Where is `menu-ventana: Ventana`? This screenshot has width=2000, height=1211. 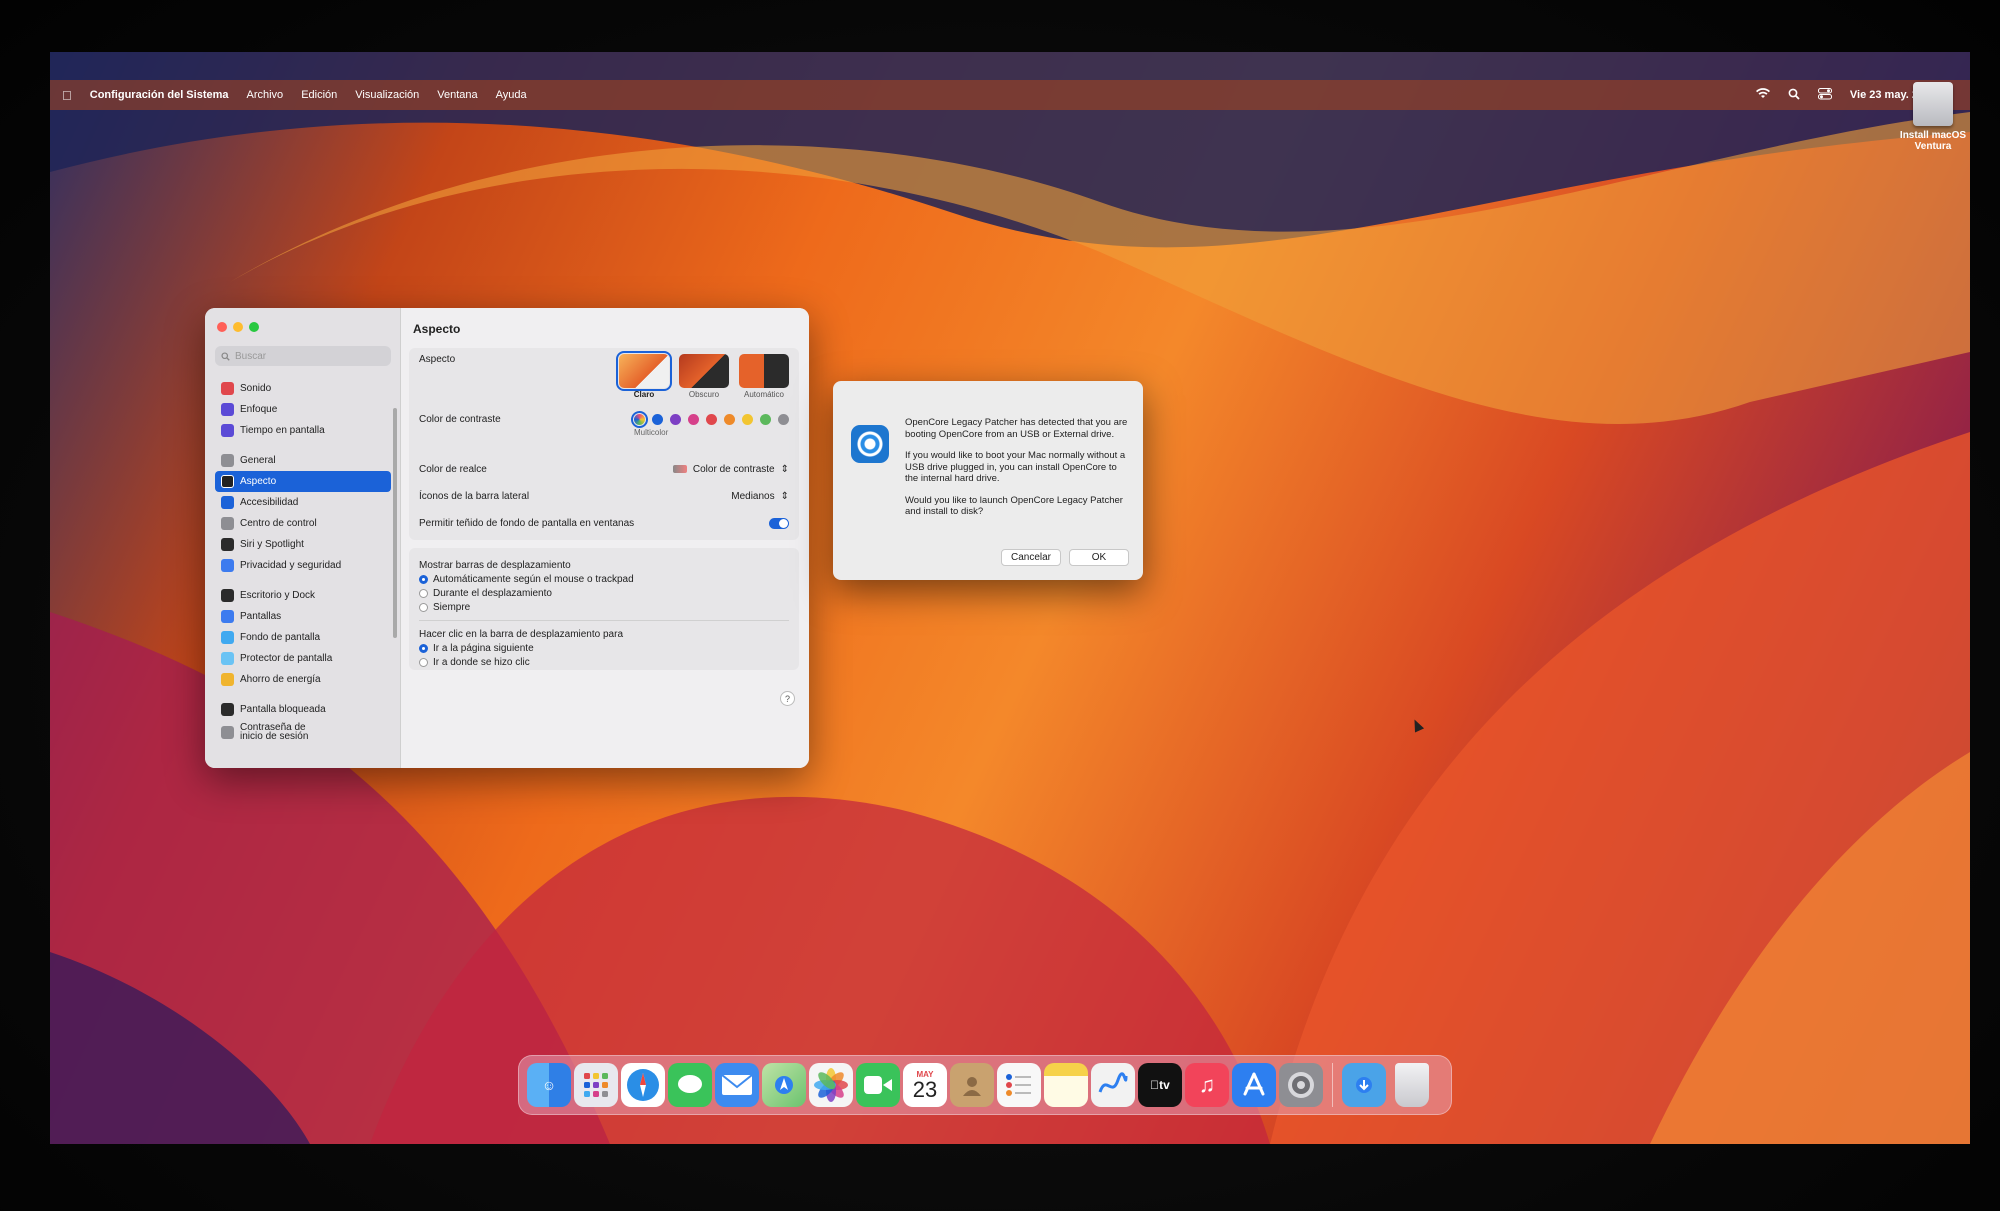
menu-ventana: Ventana is located at coordinates (457, 95).